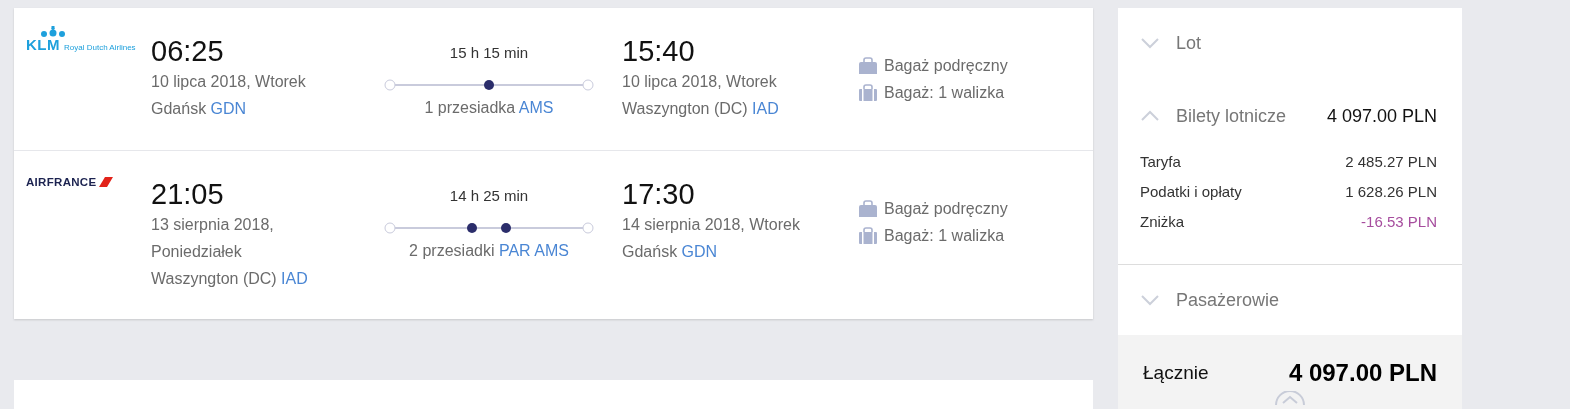 This screenshot has width=1570, height=409. What do you see at coordinates (61, 182) in the screenshot?
I see `airline-logo-text: AIRFRANCE` at bounding box center [61, 182].